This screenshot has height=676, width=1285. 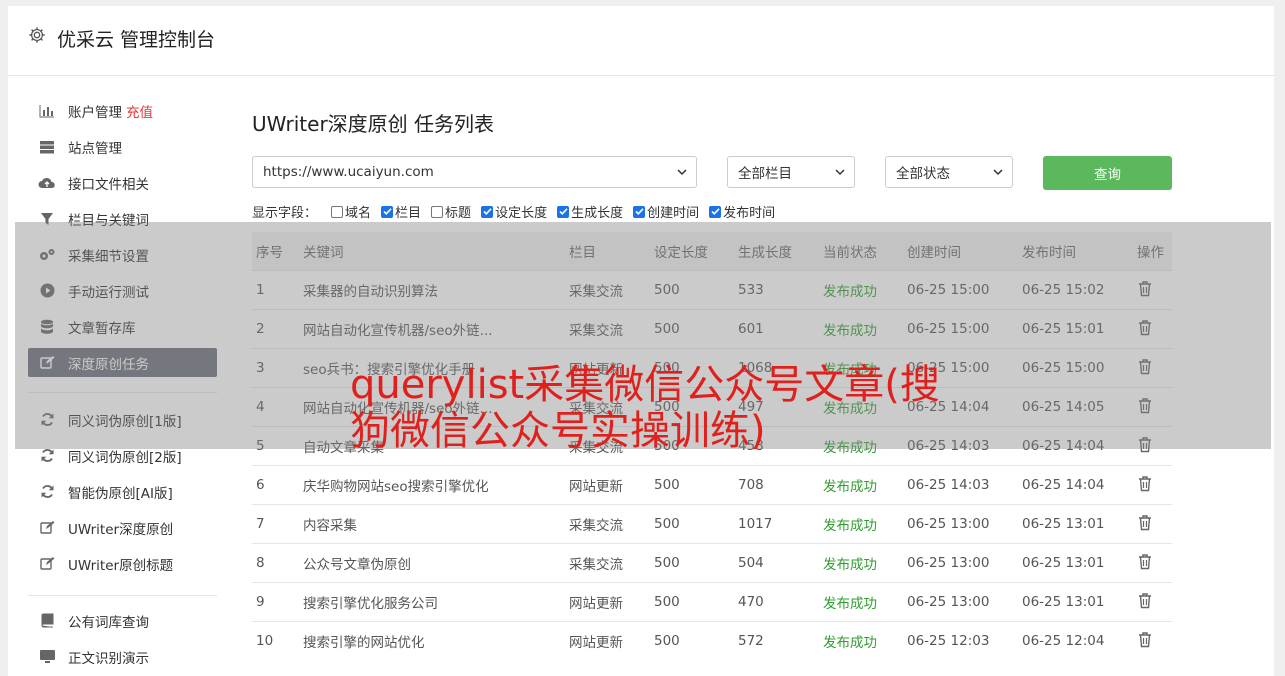 I want to click on status-select: 全部状态, so click(x=949, y=172).